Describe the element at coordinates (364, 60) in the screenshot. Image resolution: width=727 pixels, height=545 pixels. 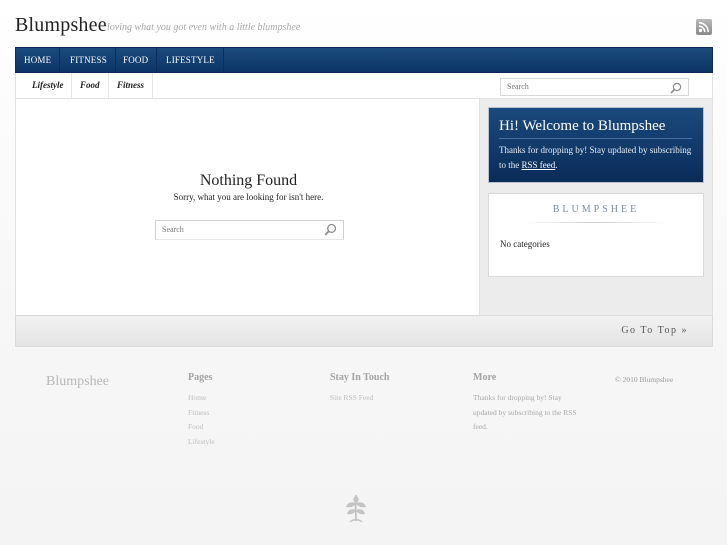
I see `main-nav: Home Fitness Food Lifestyle` at that location.